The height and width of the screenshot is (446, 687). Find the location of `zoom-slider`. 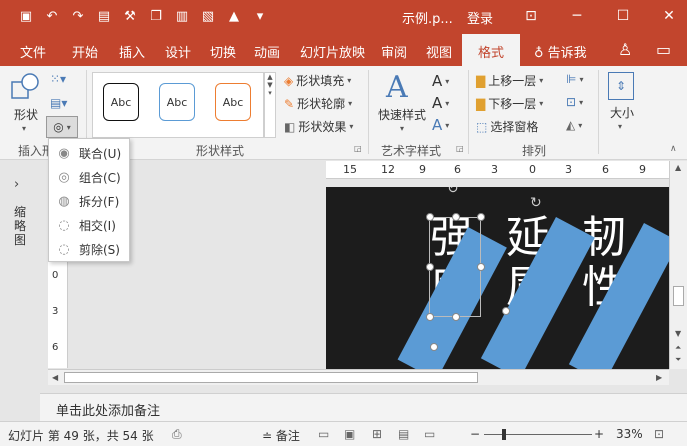

zoom-slider is located at coordinates (538, 434).